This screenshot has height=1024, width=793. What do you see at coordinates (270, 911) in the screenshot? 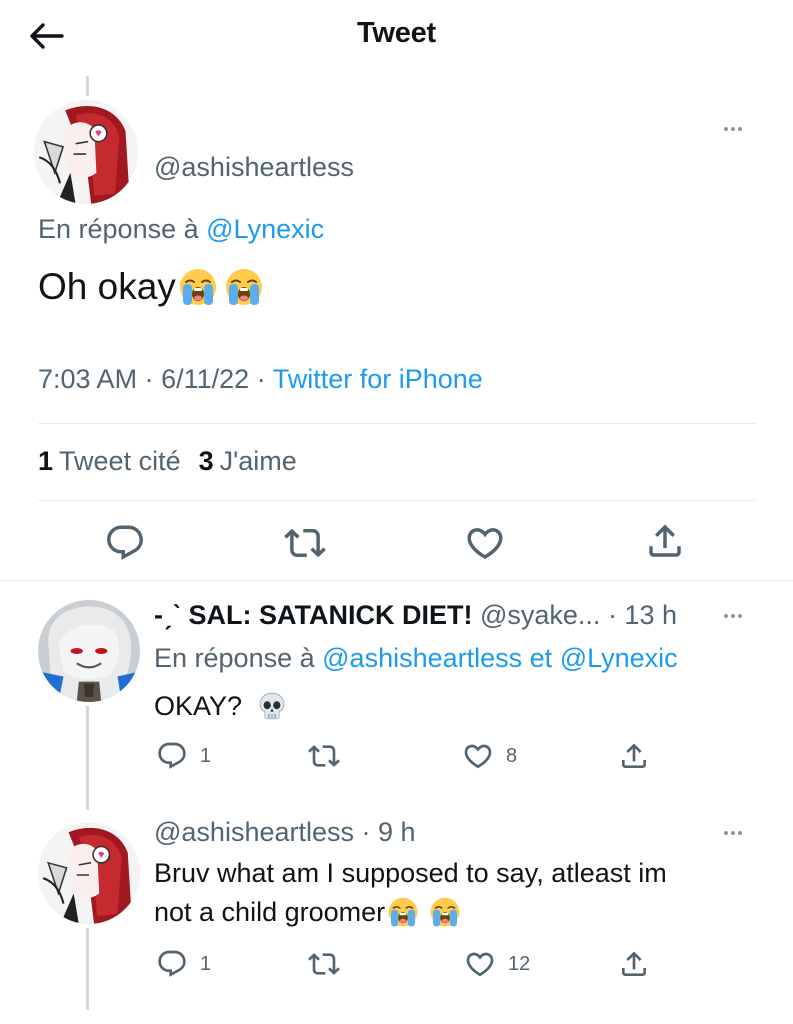
I see `tweet-body: not a child groomer` at bounding box center [270, 911].